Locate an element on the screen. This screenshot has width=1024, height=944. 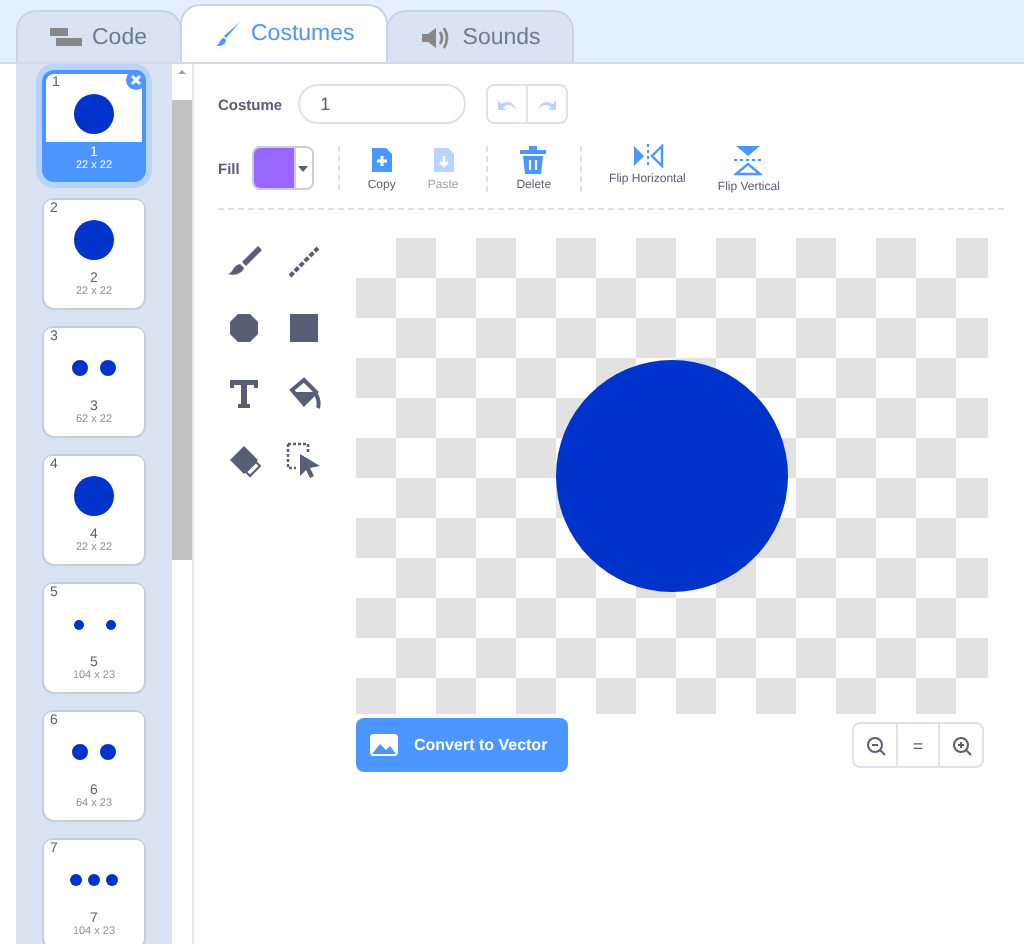
costume-name-field: 1 is located at coordinates (382, 104).